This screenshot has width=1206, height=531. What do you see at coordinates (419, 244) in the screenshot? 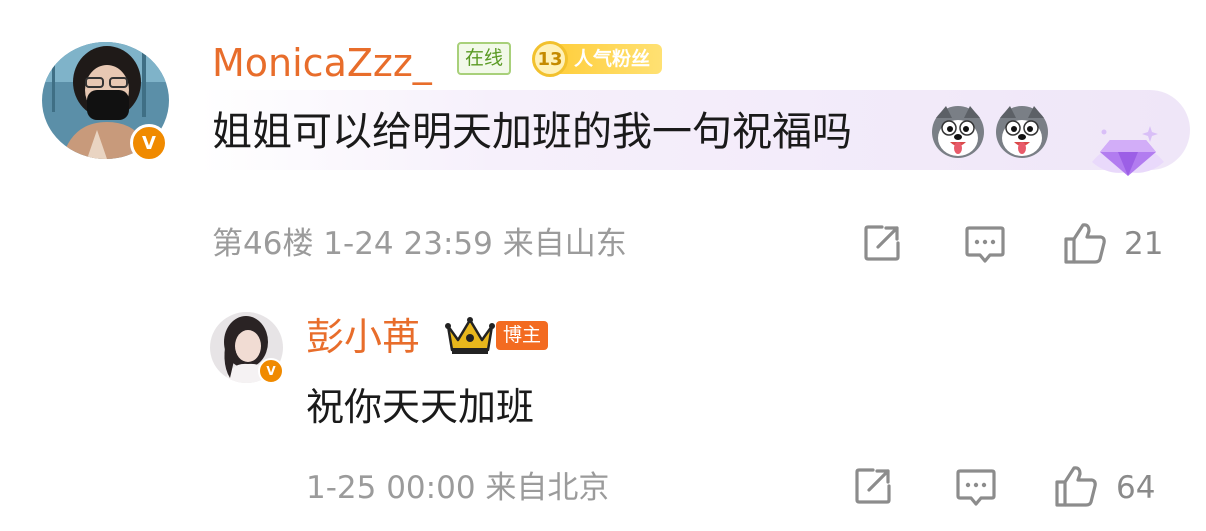
I see `comment-meta: 第46楼 1-24 23:59 来自山东` at bounding box center [419, 244].